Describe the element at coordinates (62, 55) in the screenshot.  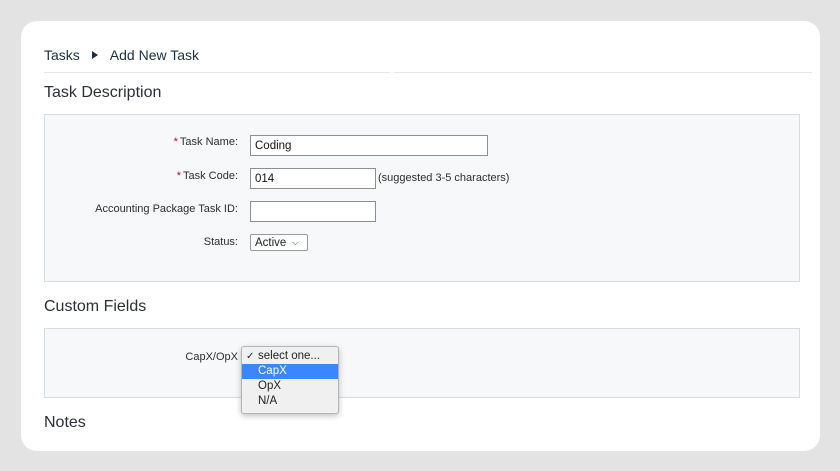
I see `breadcrumb-tasks-link: Tasks` at that location.